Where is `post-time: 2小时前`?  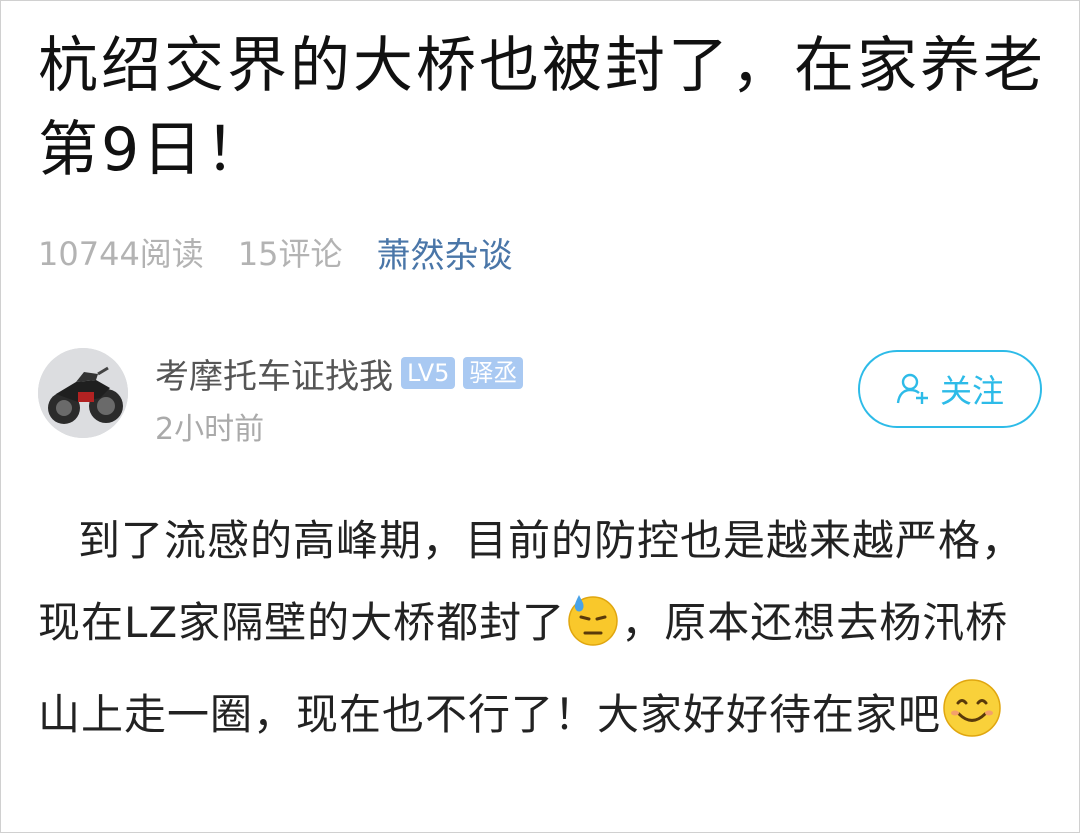
post-time: 2小时前 is located at coordinates (210, 429).